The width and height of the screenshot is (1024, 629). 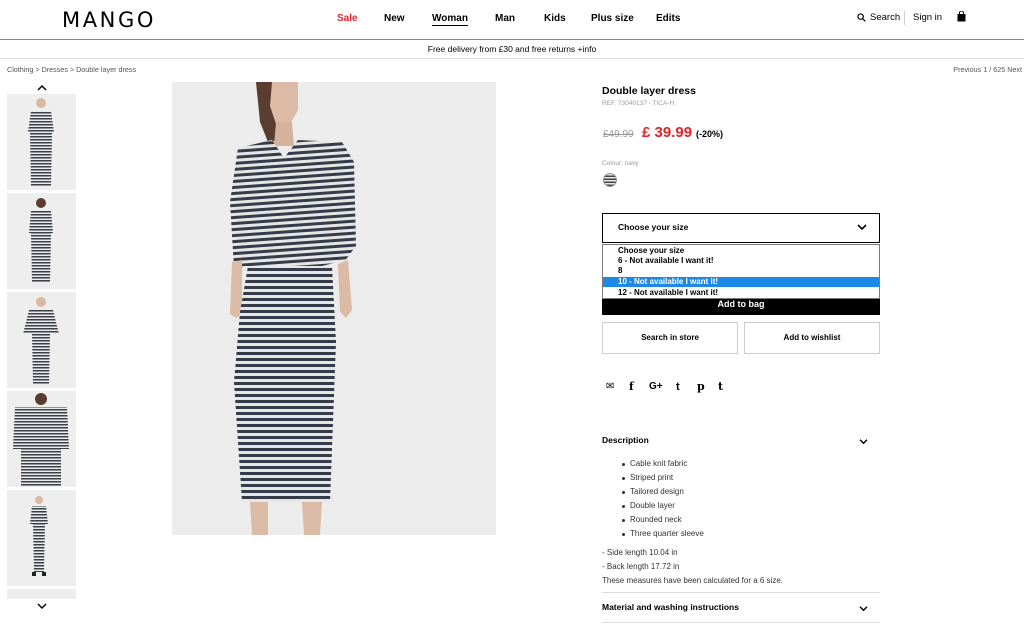 I want to click on nav-kids: Kids, so click(x=555, y=18).